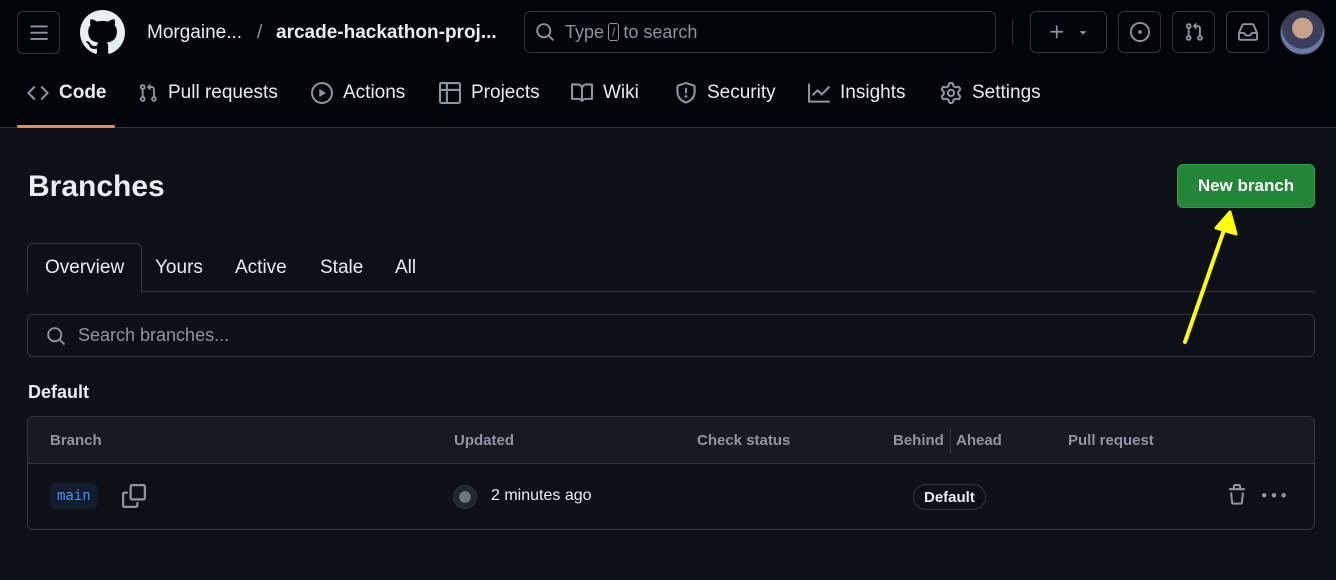 This screenshot has height=580, width=1336. What do you see at coordinates (1302, 32) in the screenshot?
I see `user-avatar` at bounding box center [1302, 32].